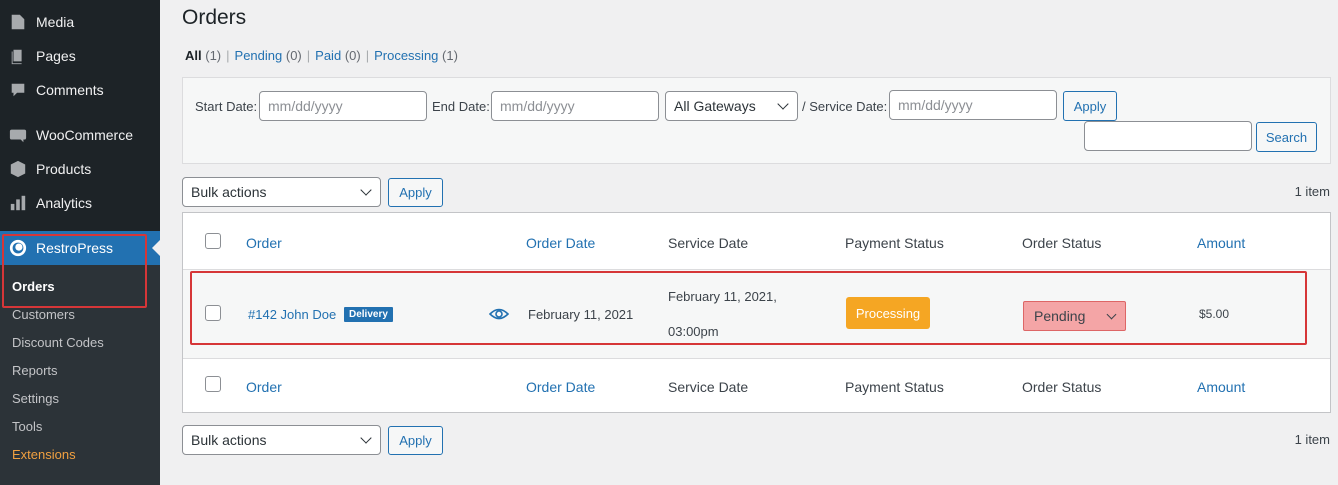 The width and height of the screenshot is (1338, 485). I want to click on end-date-input: mm/dd/yyyy, so click(575, 106).